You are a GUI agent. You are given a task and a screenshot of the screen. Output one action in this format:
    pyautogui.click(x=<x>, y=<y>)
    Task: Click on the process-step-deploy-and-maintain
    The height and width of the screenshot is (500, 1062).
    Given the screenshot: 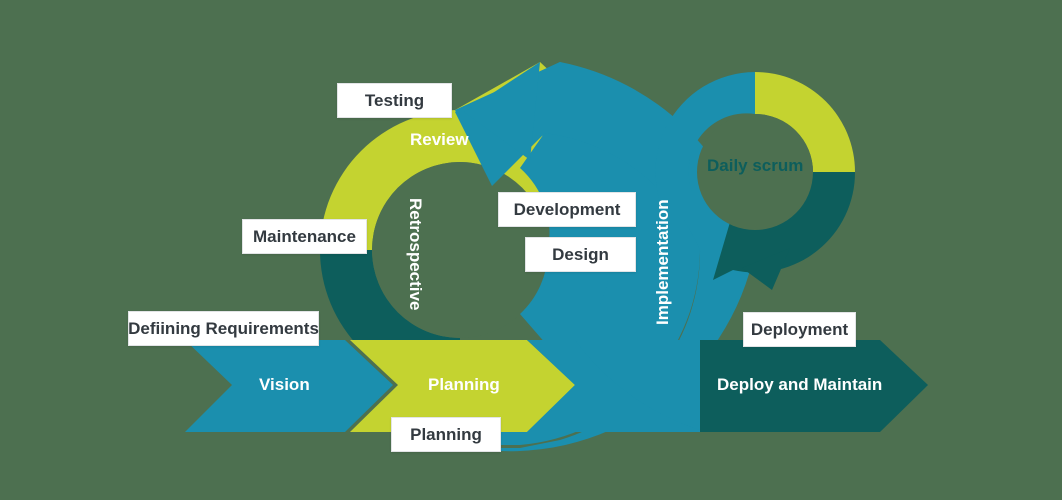 What is the action you would take?
    pyautogui.click(x=812, y=386)
    